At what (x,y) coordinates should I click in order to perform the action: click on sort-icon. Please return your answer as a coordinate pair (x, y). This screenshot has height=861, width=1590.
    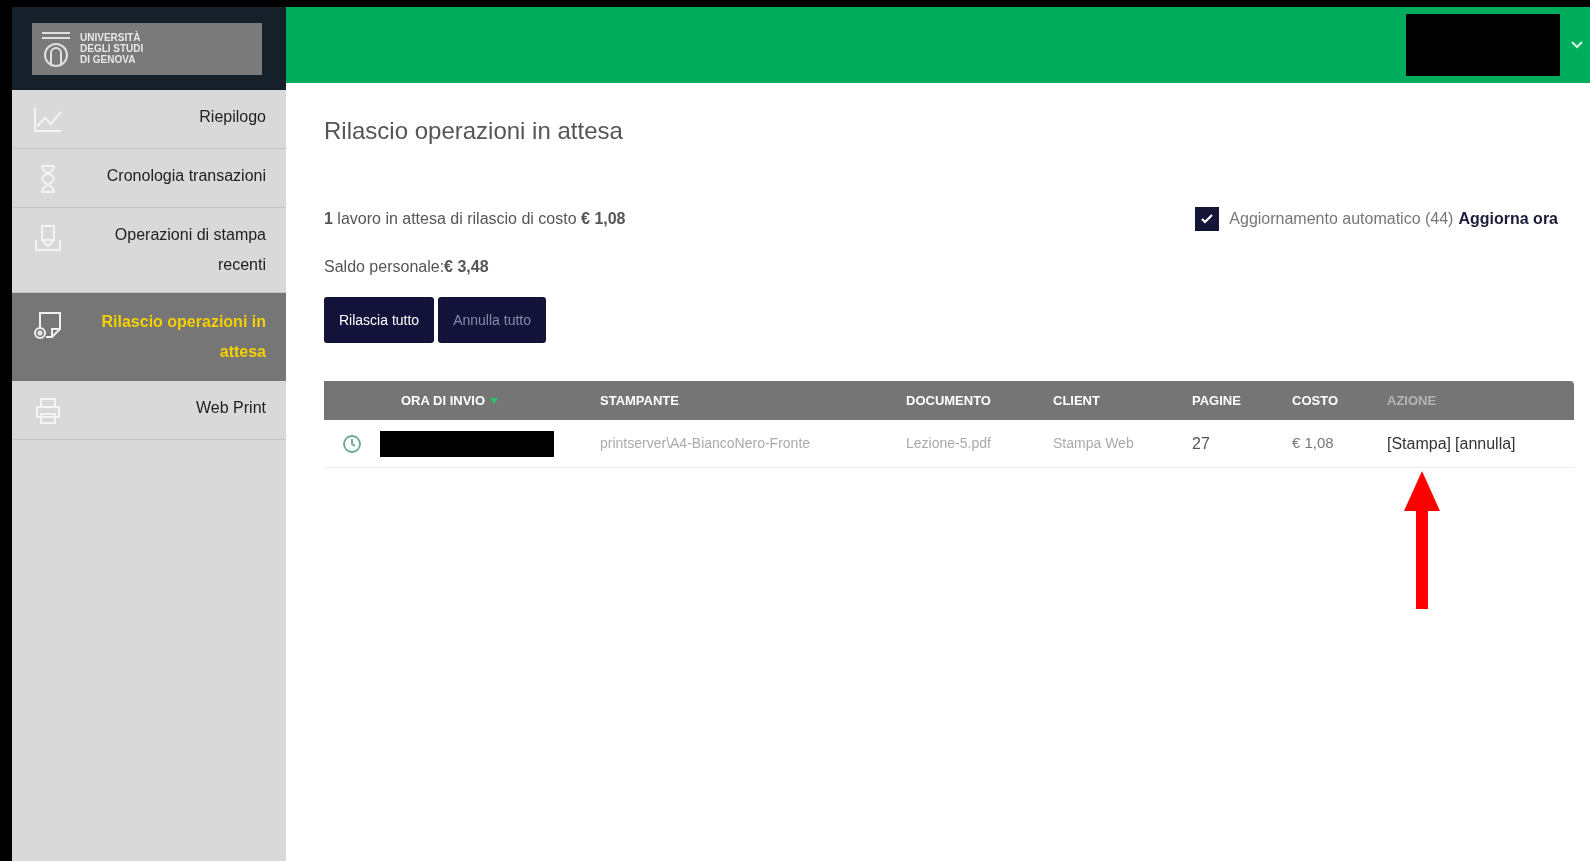
    Looking at the image, I should click on (494, 400).